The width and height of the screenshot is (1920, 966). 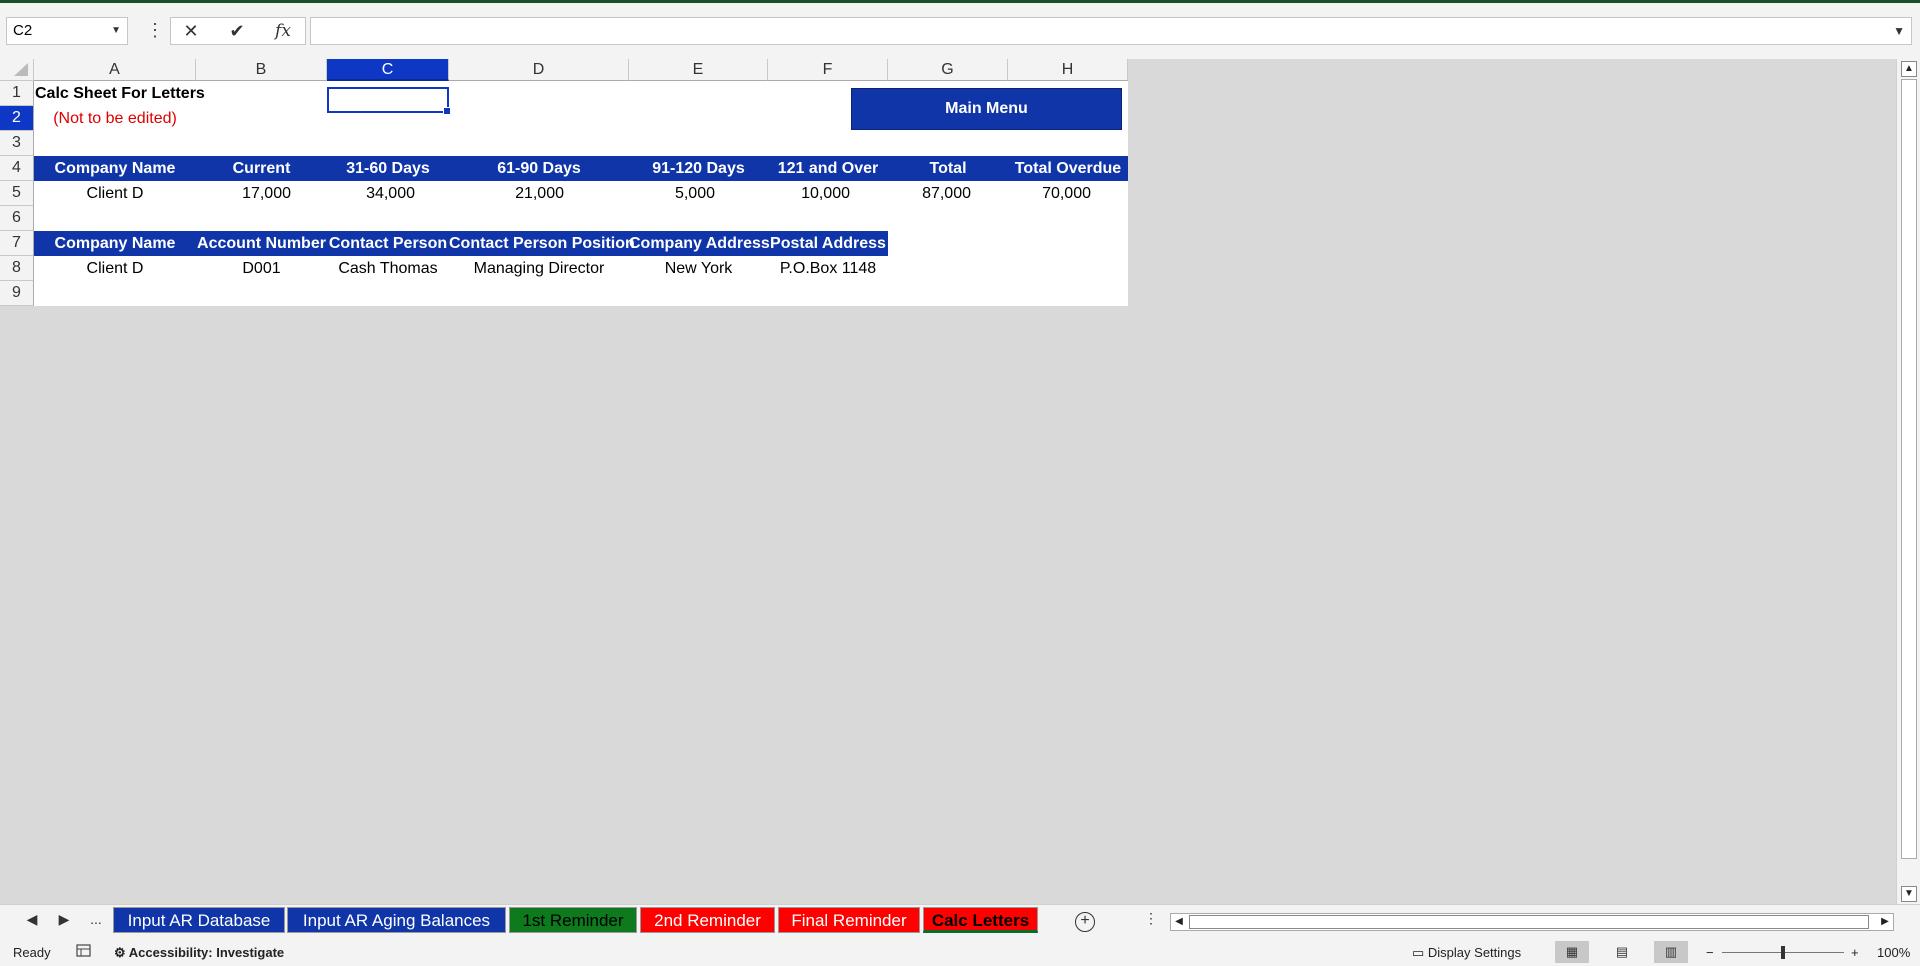 What do you see at coordinates (1572, 952) in the screenshot?
I see `normal-view-icon: ▦` at bounding box center [1572, 952].